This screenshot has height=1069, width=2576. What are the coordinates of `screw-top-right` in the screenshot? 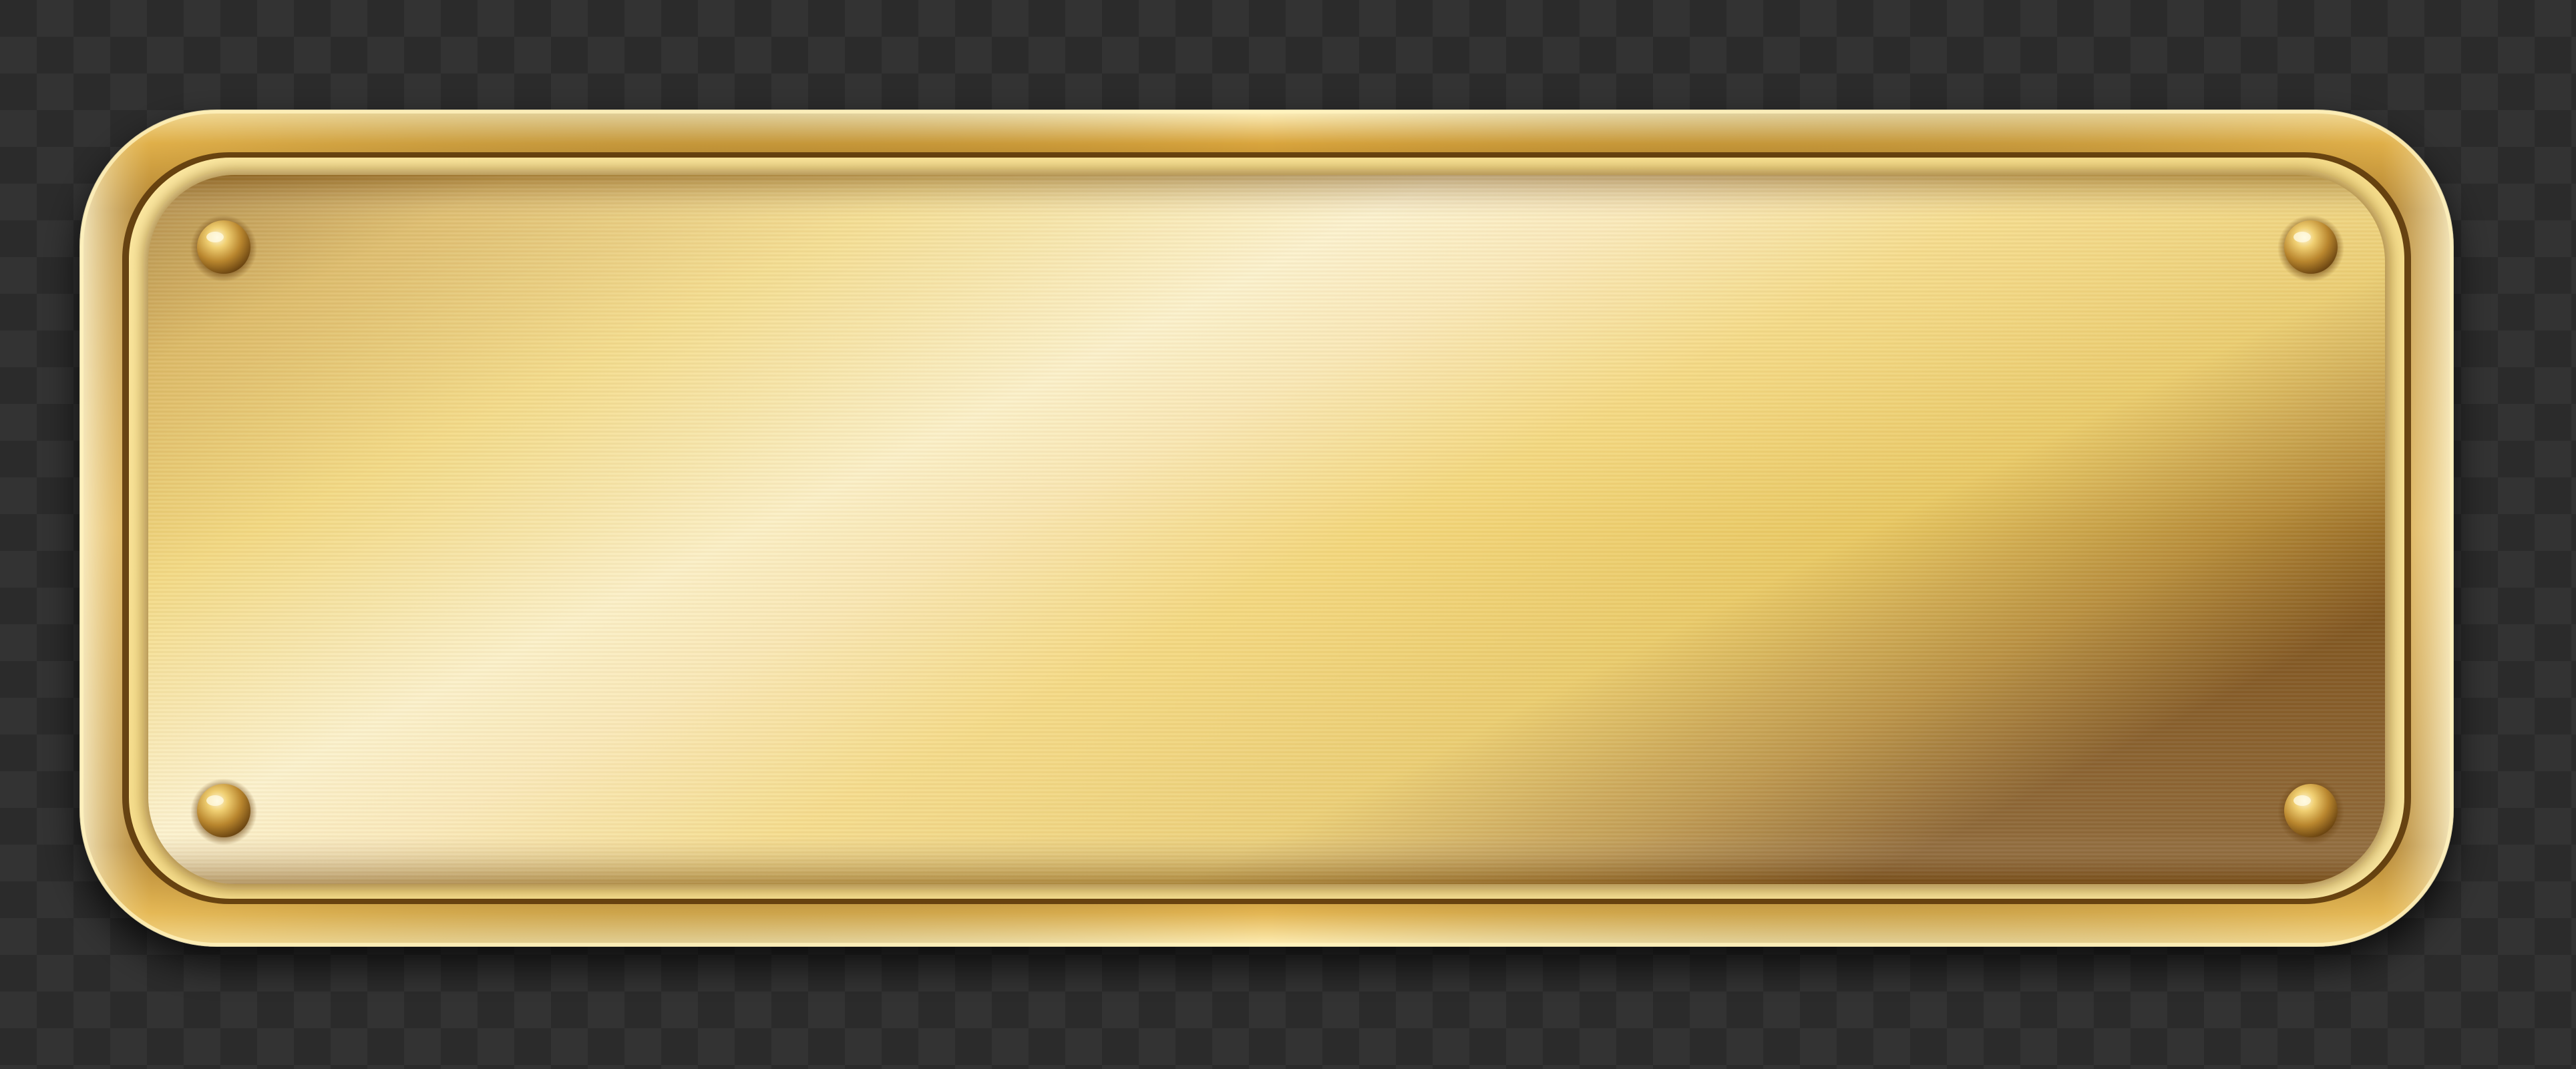 It's located at (2310, 248).